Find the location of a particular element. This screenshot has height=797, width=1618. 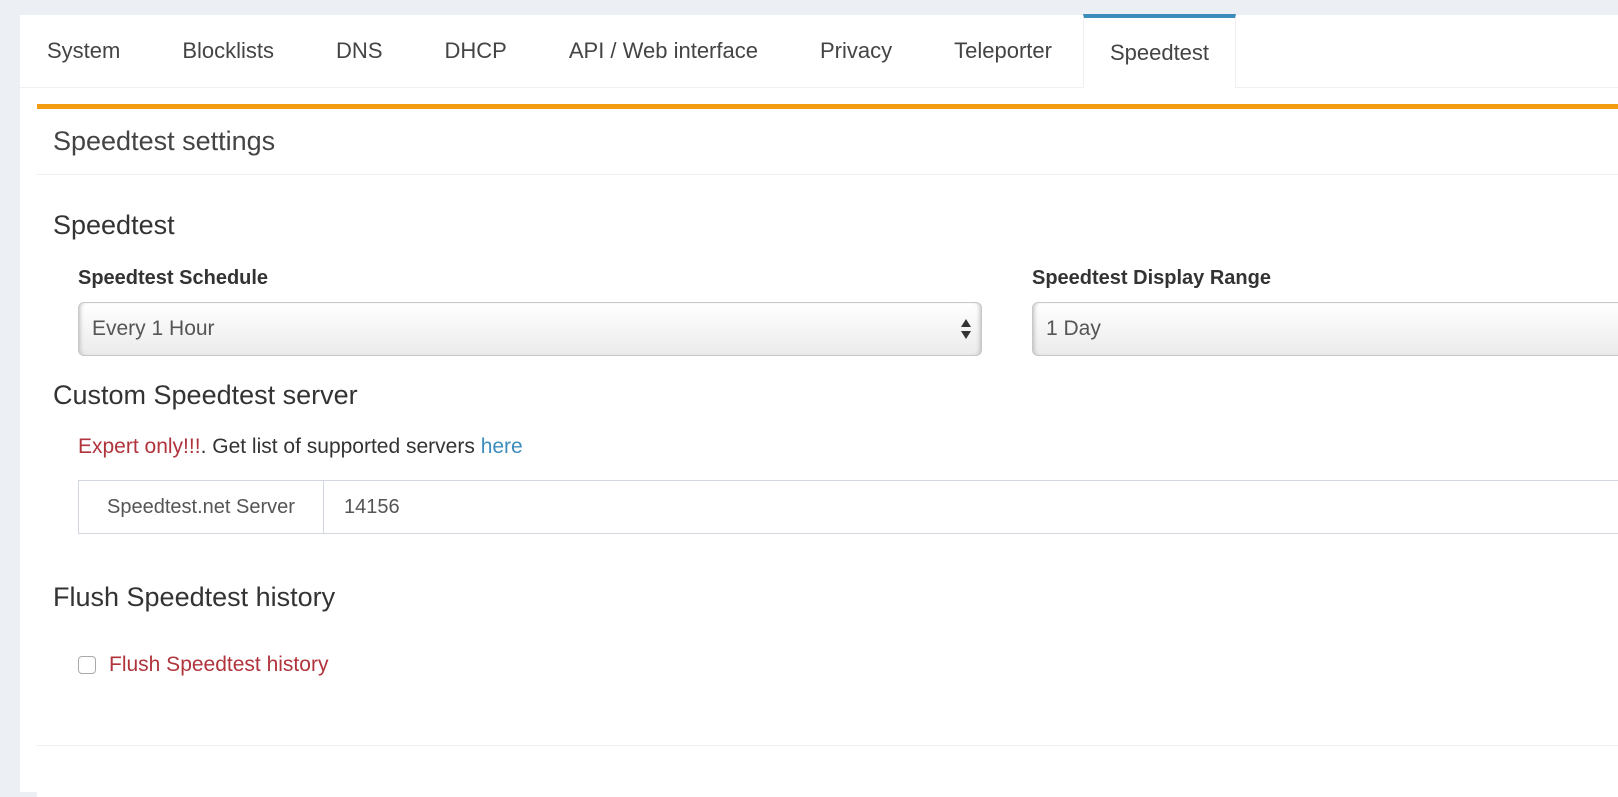

tab-privacy: Privacy is located at coordinates (856, 51).